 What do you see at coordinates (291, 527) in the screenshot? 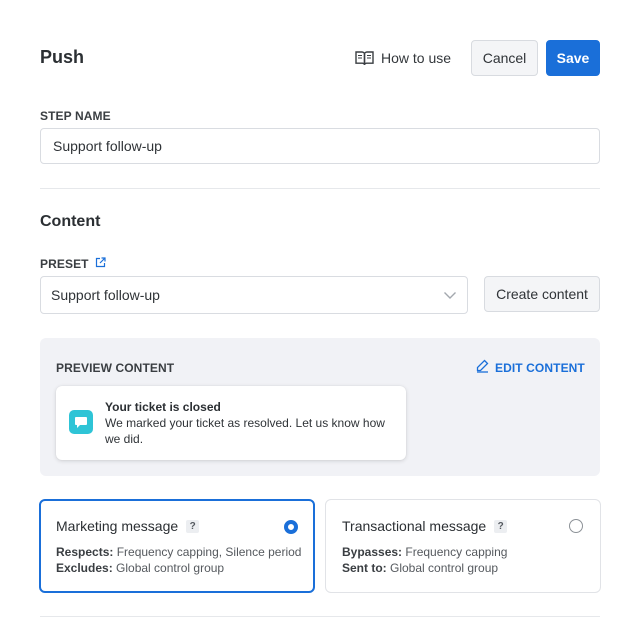
I see `marketing-radio` at bounding box center [291, 527].